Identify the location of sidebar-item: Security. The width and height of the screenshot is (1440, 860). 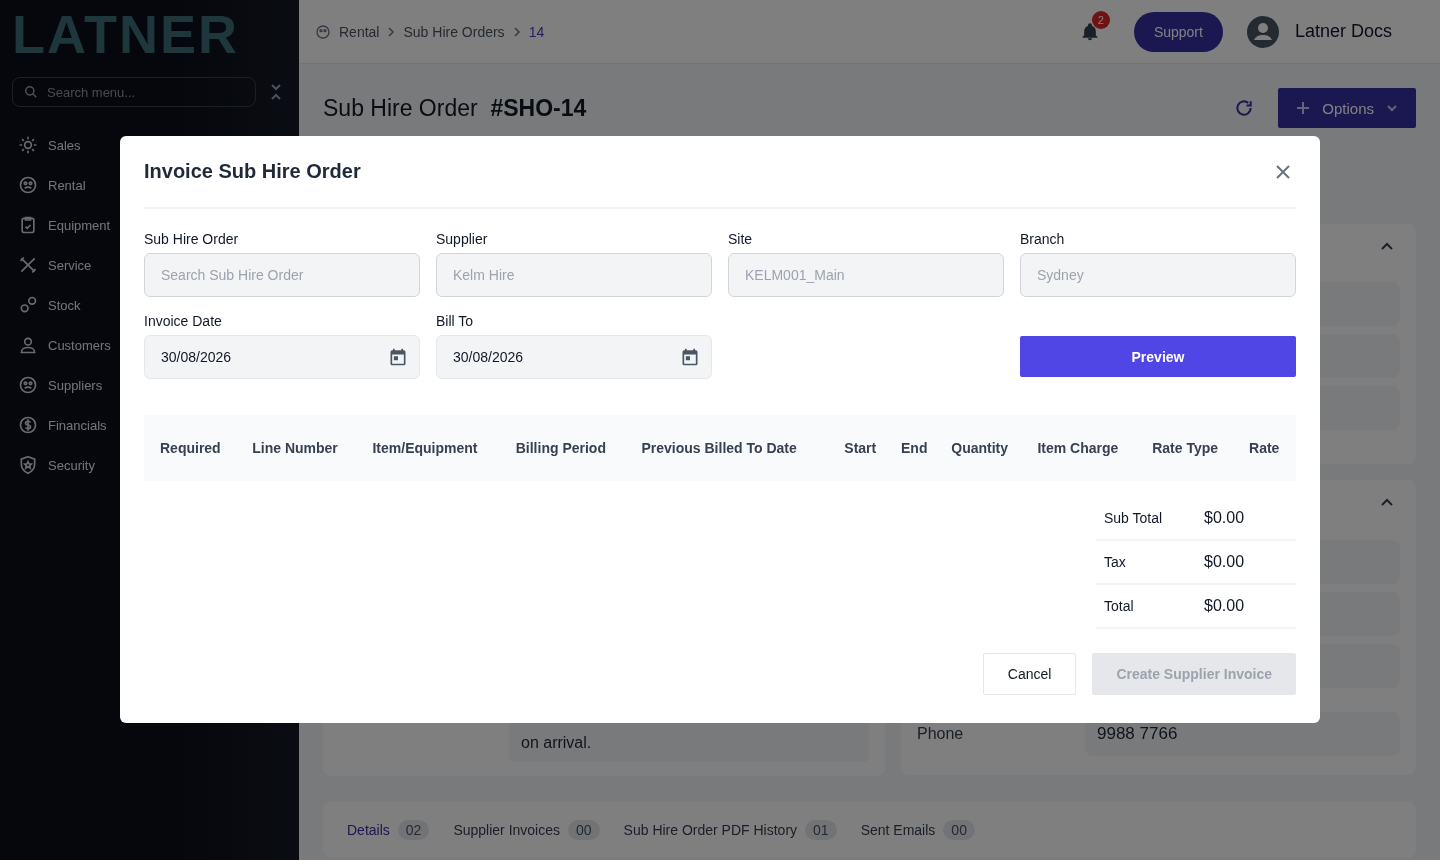
(53, 465).